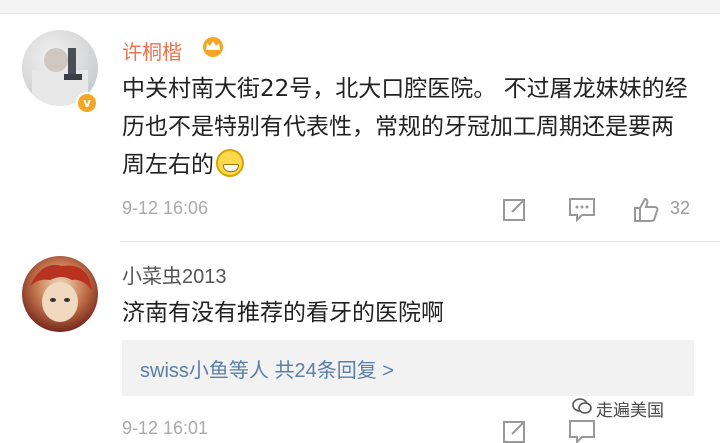 Image resolution: width=720 pixels, height=443 pixels. Describe the element at coordinates (60, 294) in the screenshot. I see `avatar` at that location.